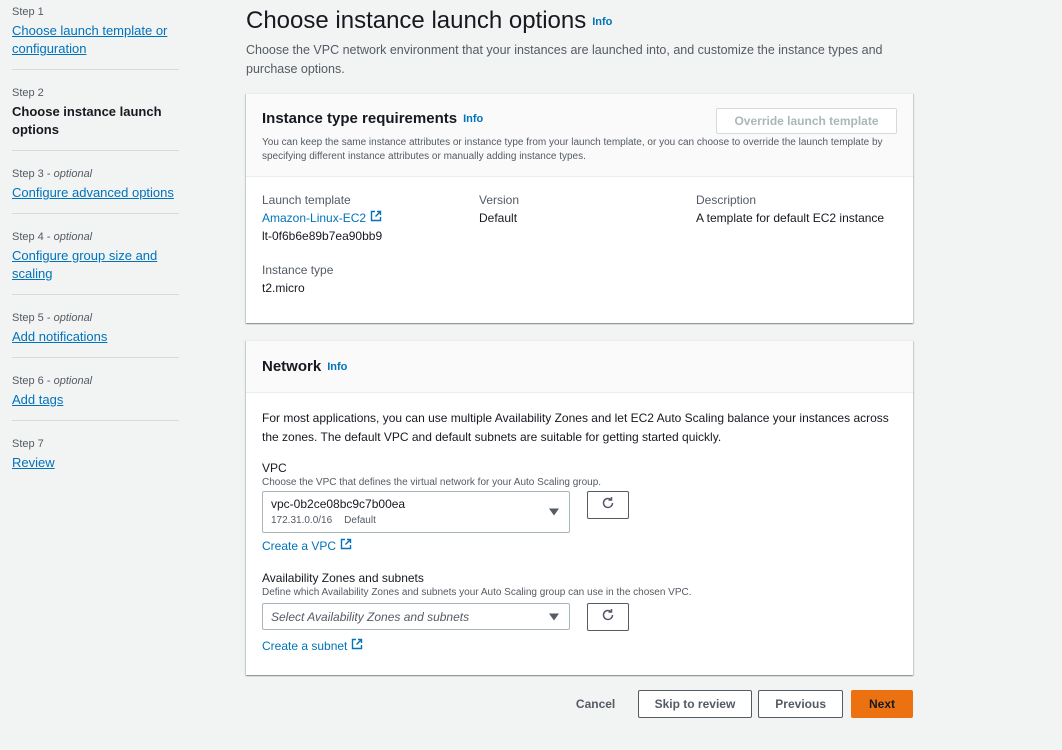 This screenshot has width=1062, height=750. Describe the element at coordinates (360, 521) in the screenshot. I see `vpc-tag: Default` at that location.